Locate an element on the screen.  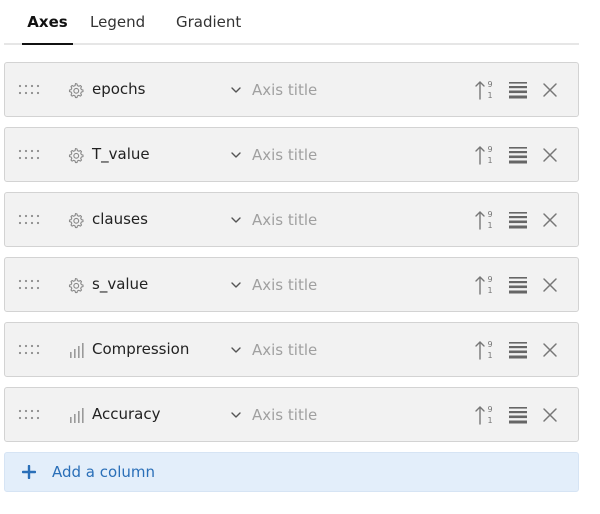
column-name: Accuracy is located at coordinates (126, 414).